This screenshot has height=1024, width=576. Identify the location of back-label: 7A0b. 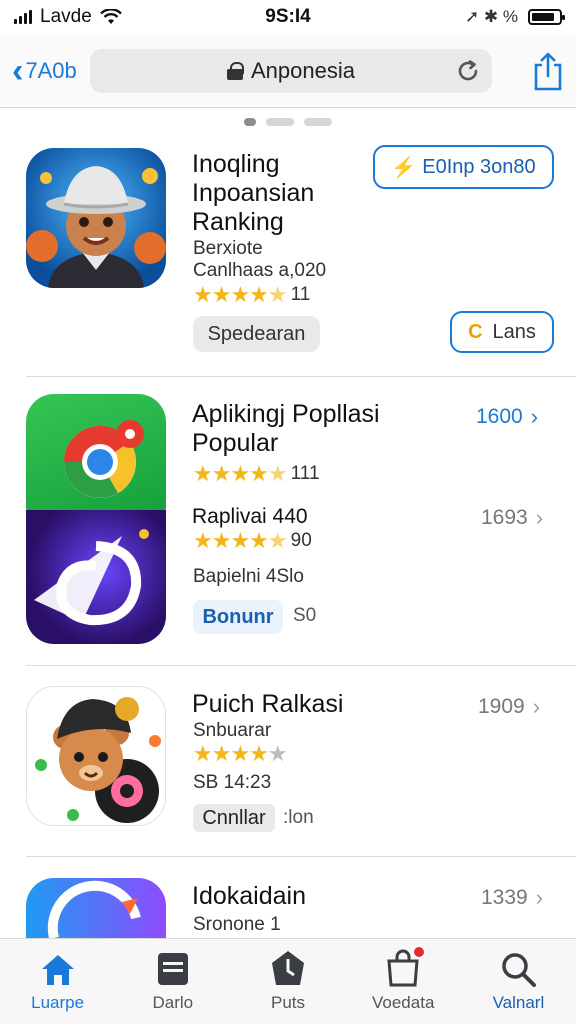
(51, 70).